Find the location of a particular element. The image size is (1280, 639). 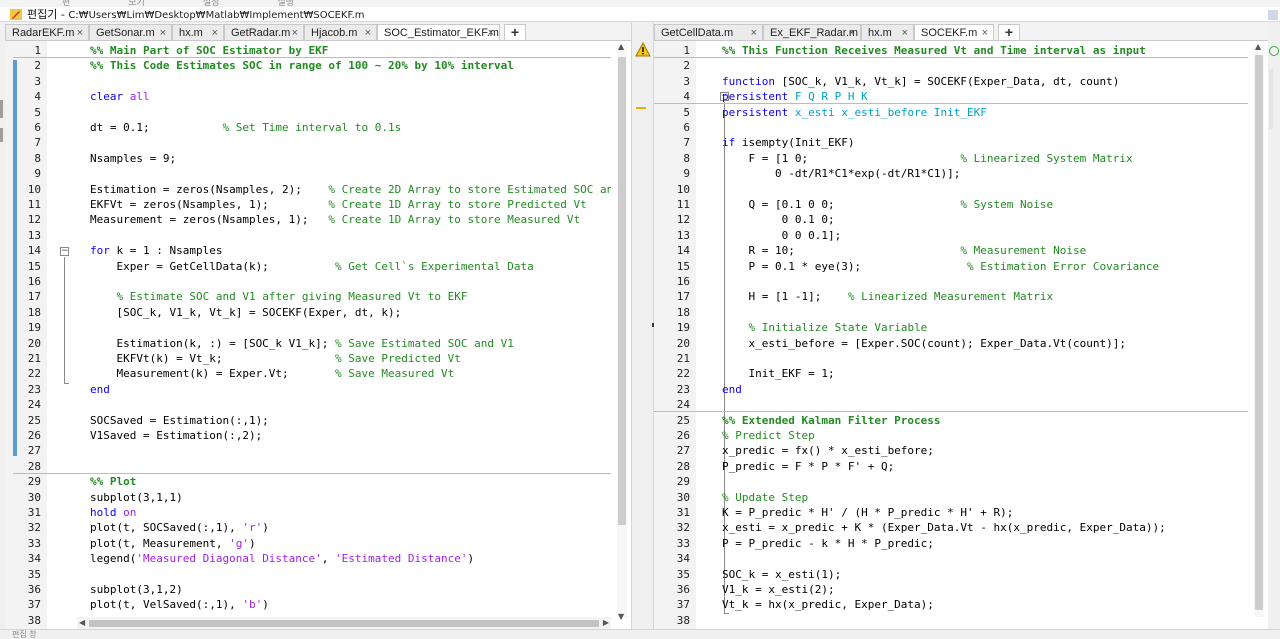

code-line: hold on is located at coordinates (113, 512).